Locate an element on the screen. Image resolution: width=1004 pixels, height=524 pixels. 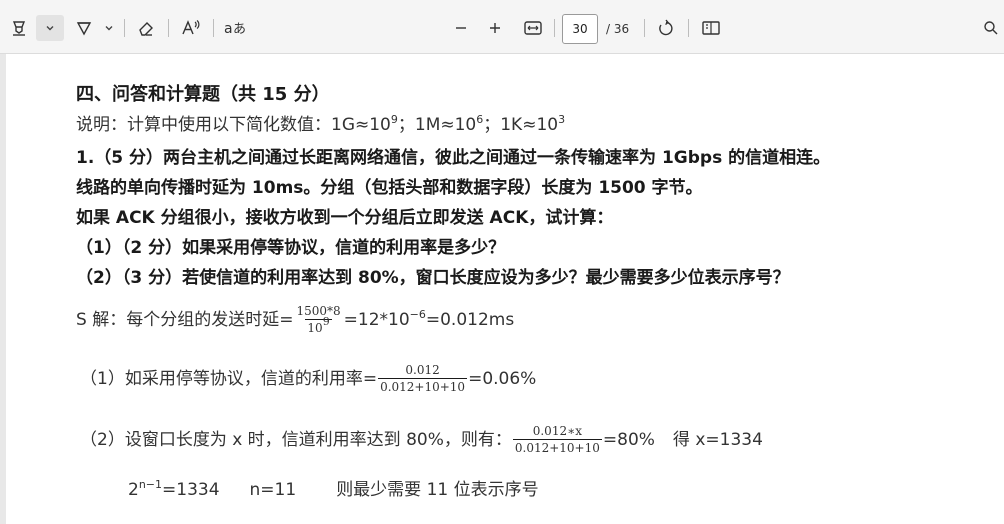
answer-denominator-base: 10 is located at coordinates (315, 328).